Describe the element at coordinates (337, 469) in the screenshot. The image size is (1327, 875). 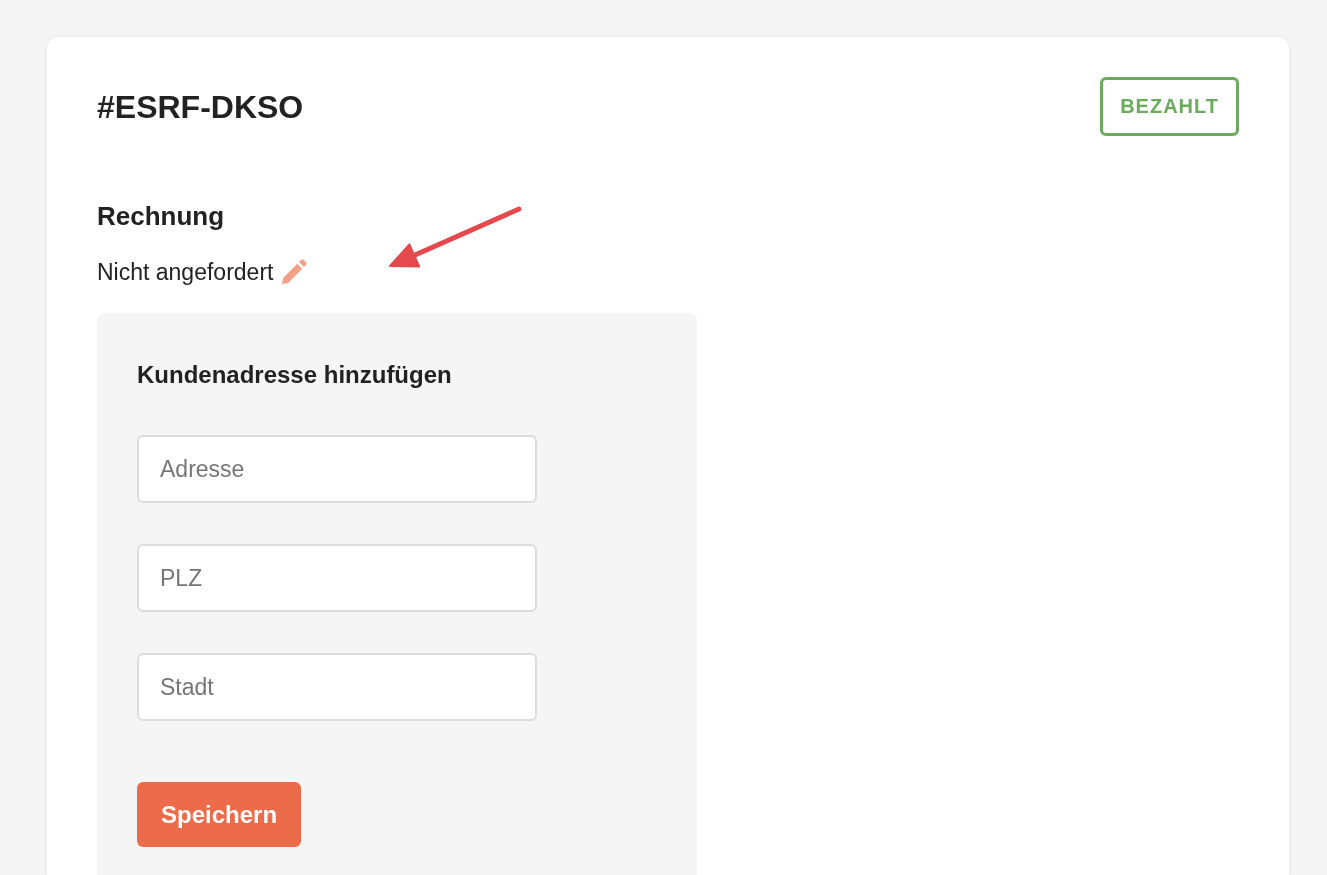
I see `input-field: Adresse` at that location.